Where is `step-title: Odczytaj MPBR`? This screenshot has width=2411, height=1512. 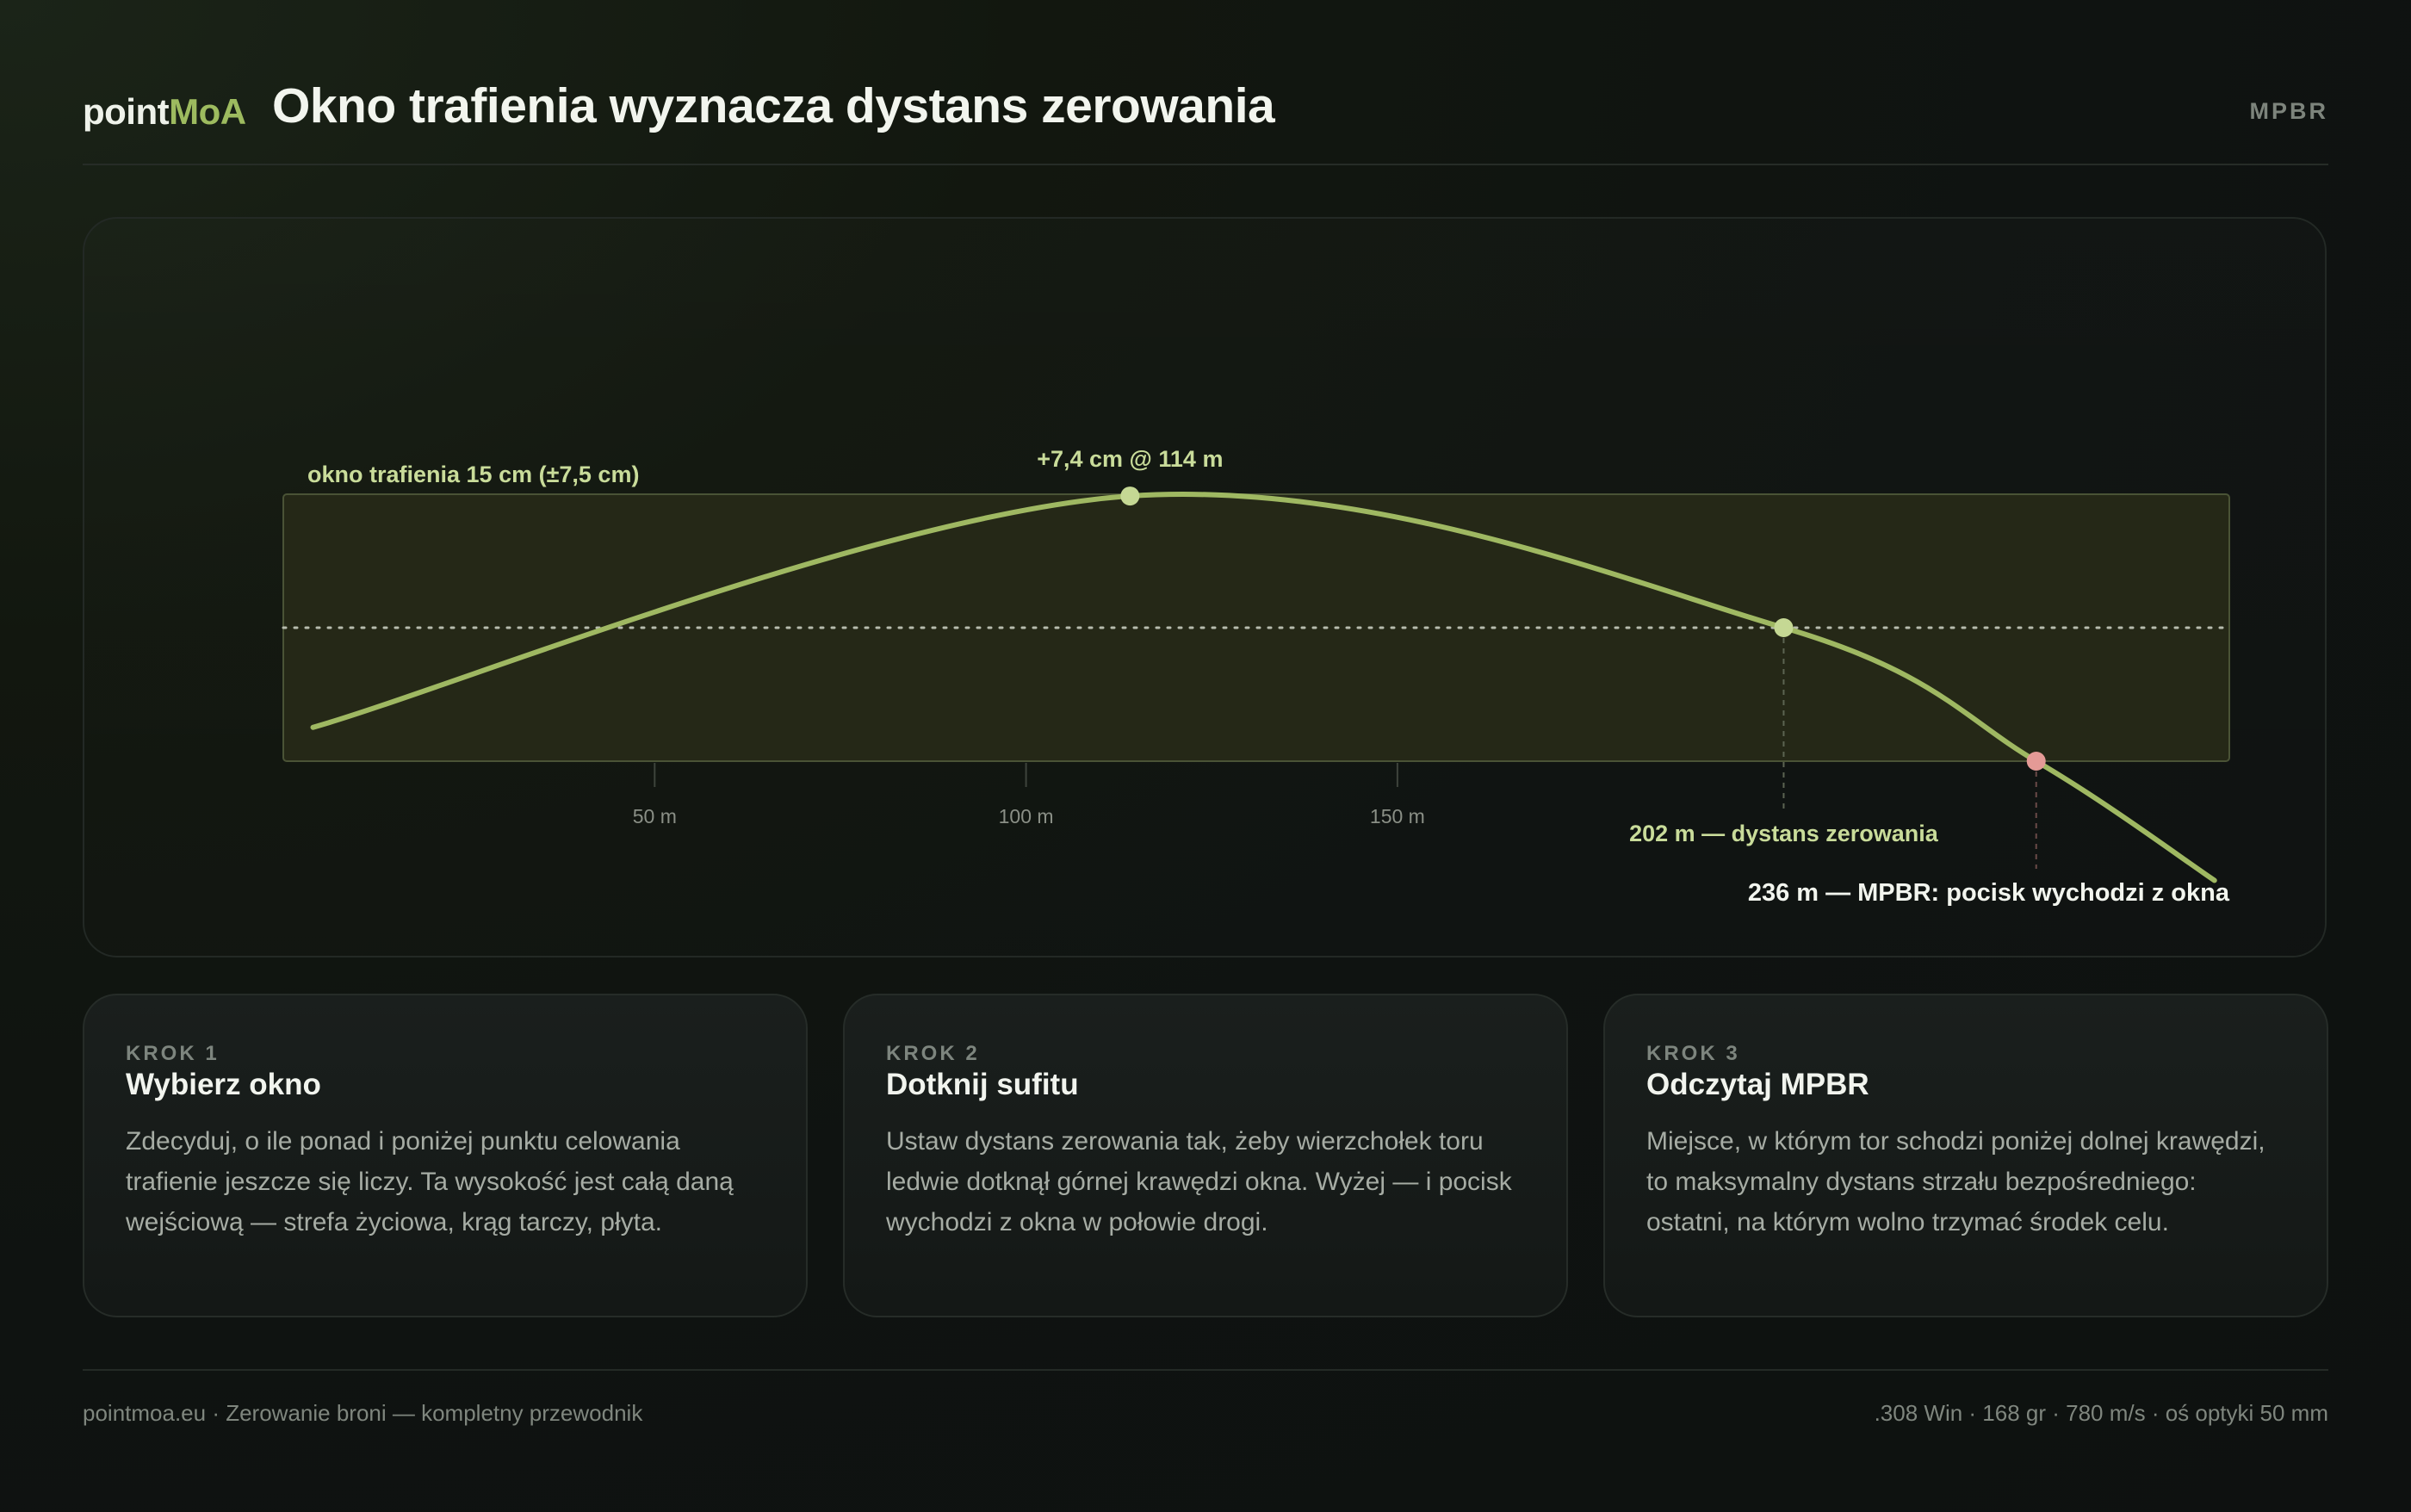 step-title: Odczytaj MPBR is located at coordinates (1758, 1084).